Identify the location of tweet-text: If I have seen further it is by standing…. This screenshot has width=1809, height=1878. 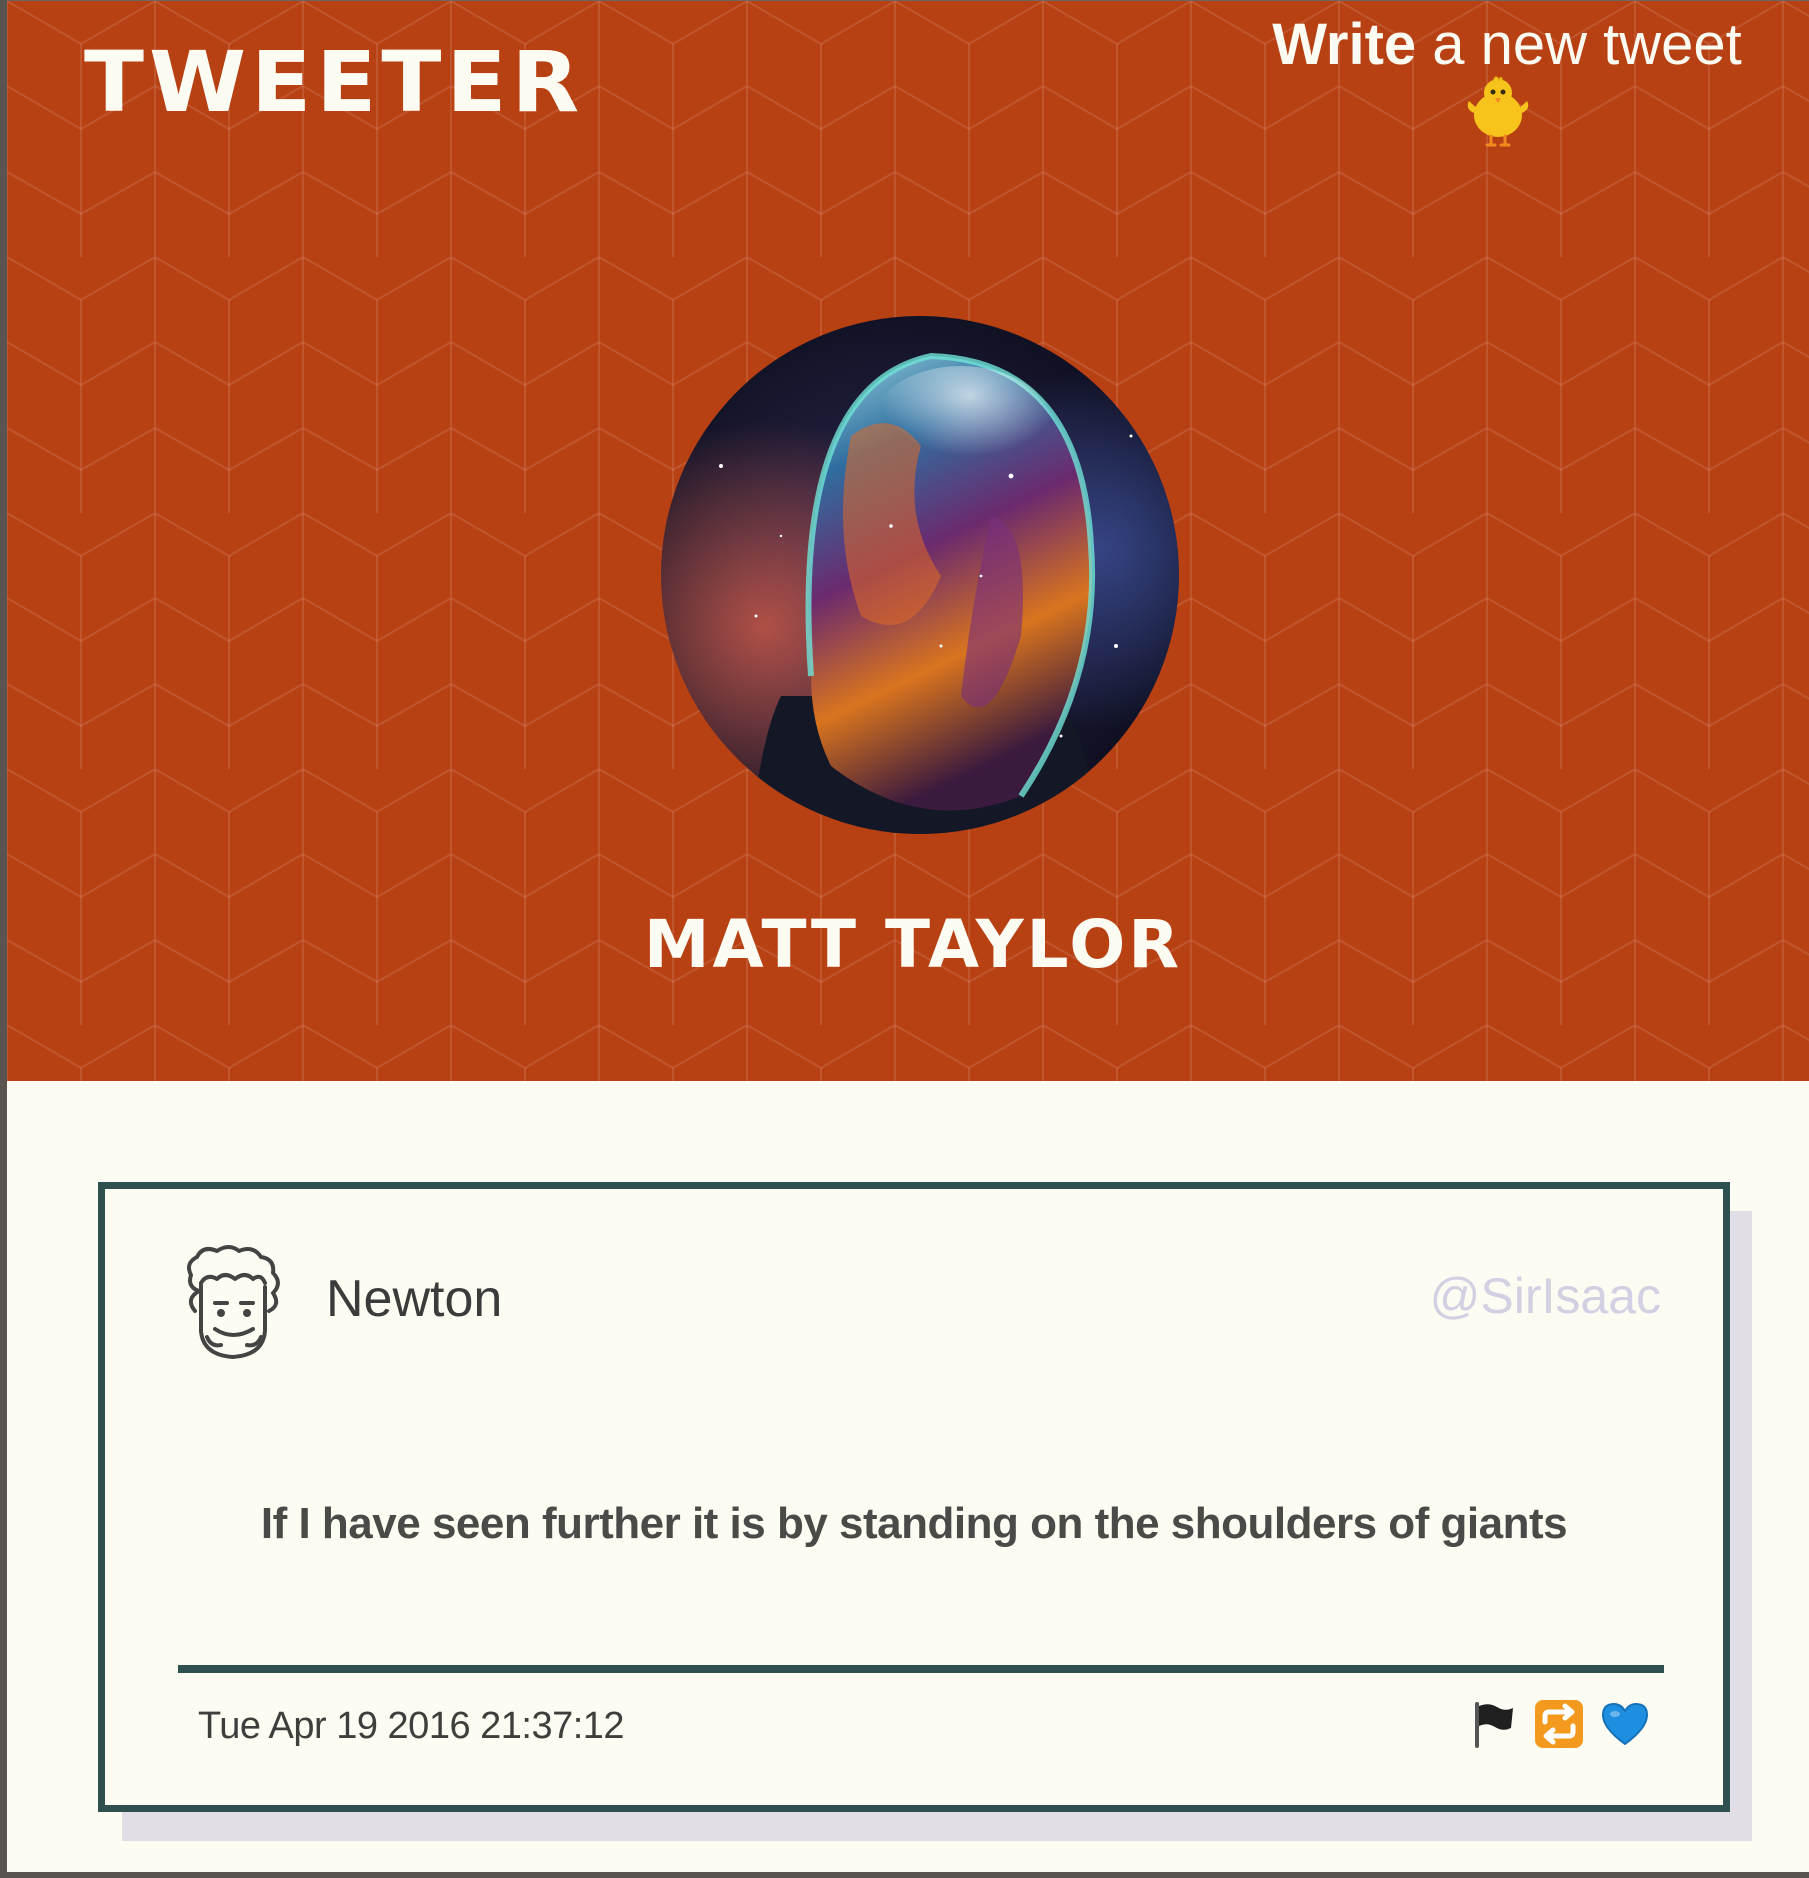
(914, 1523).